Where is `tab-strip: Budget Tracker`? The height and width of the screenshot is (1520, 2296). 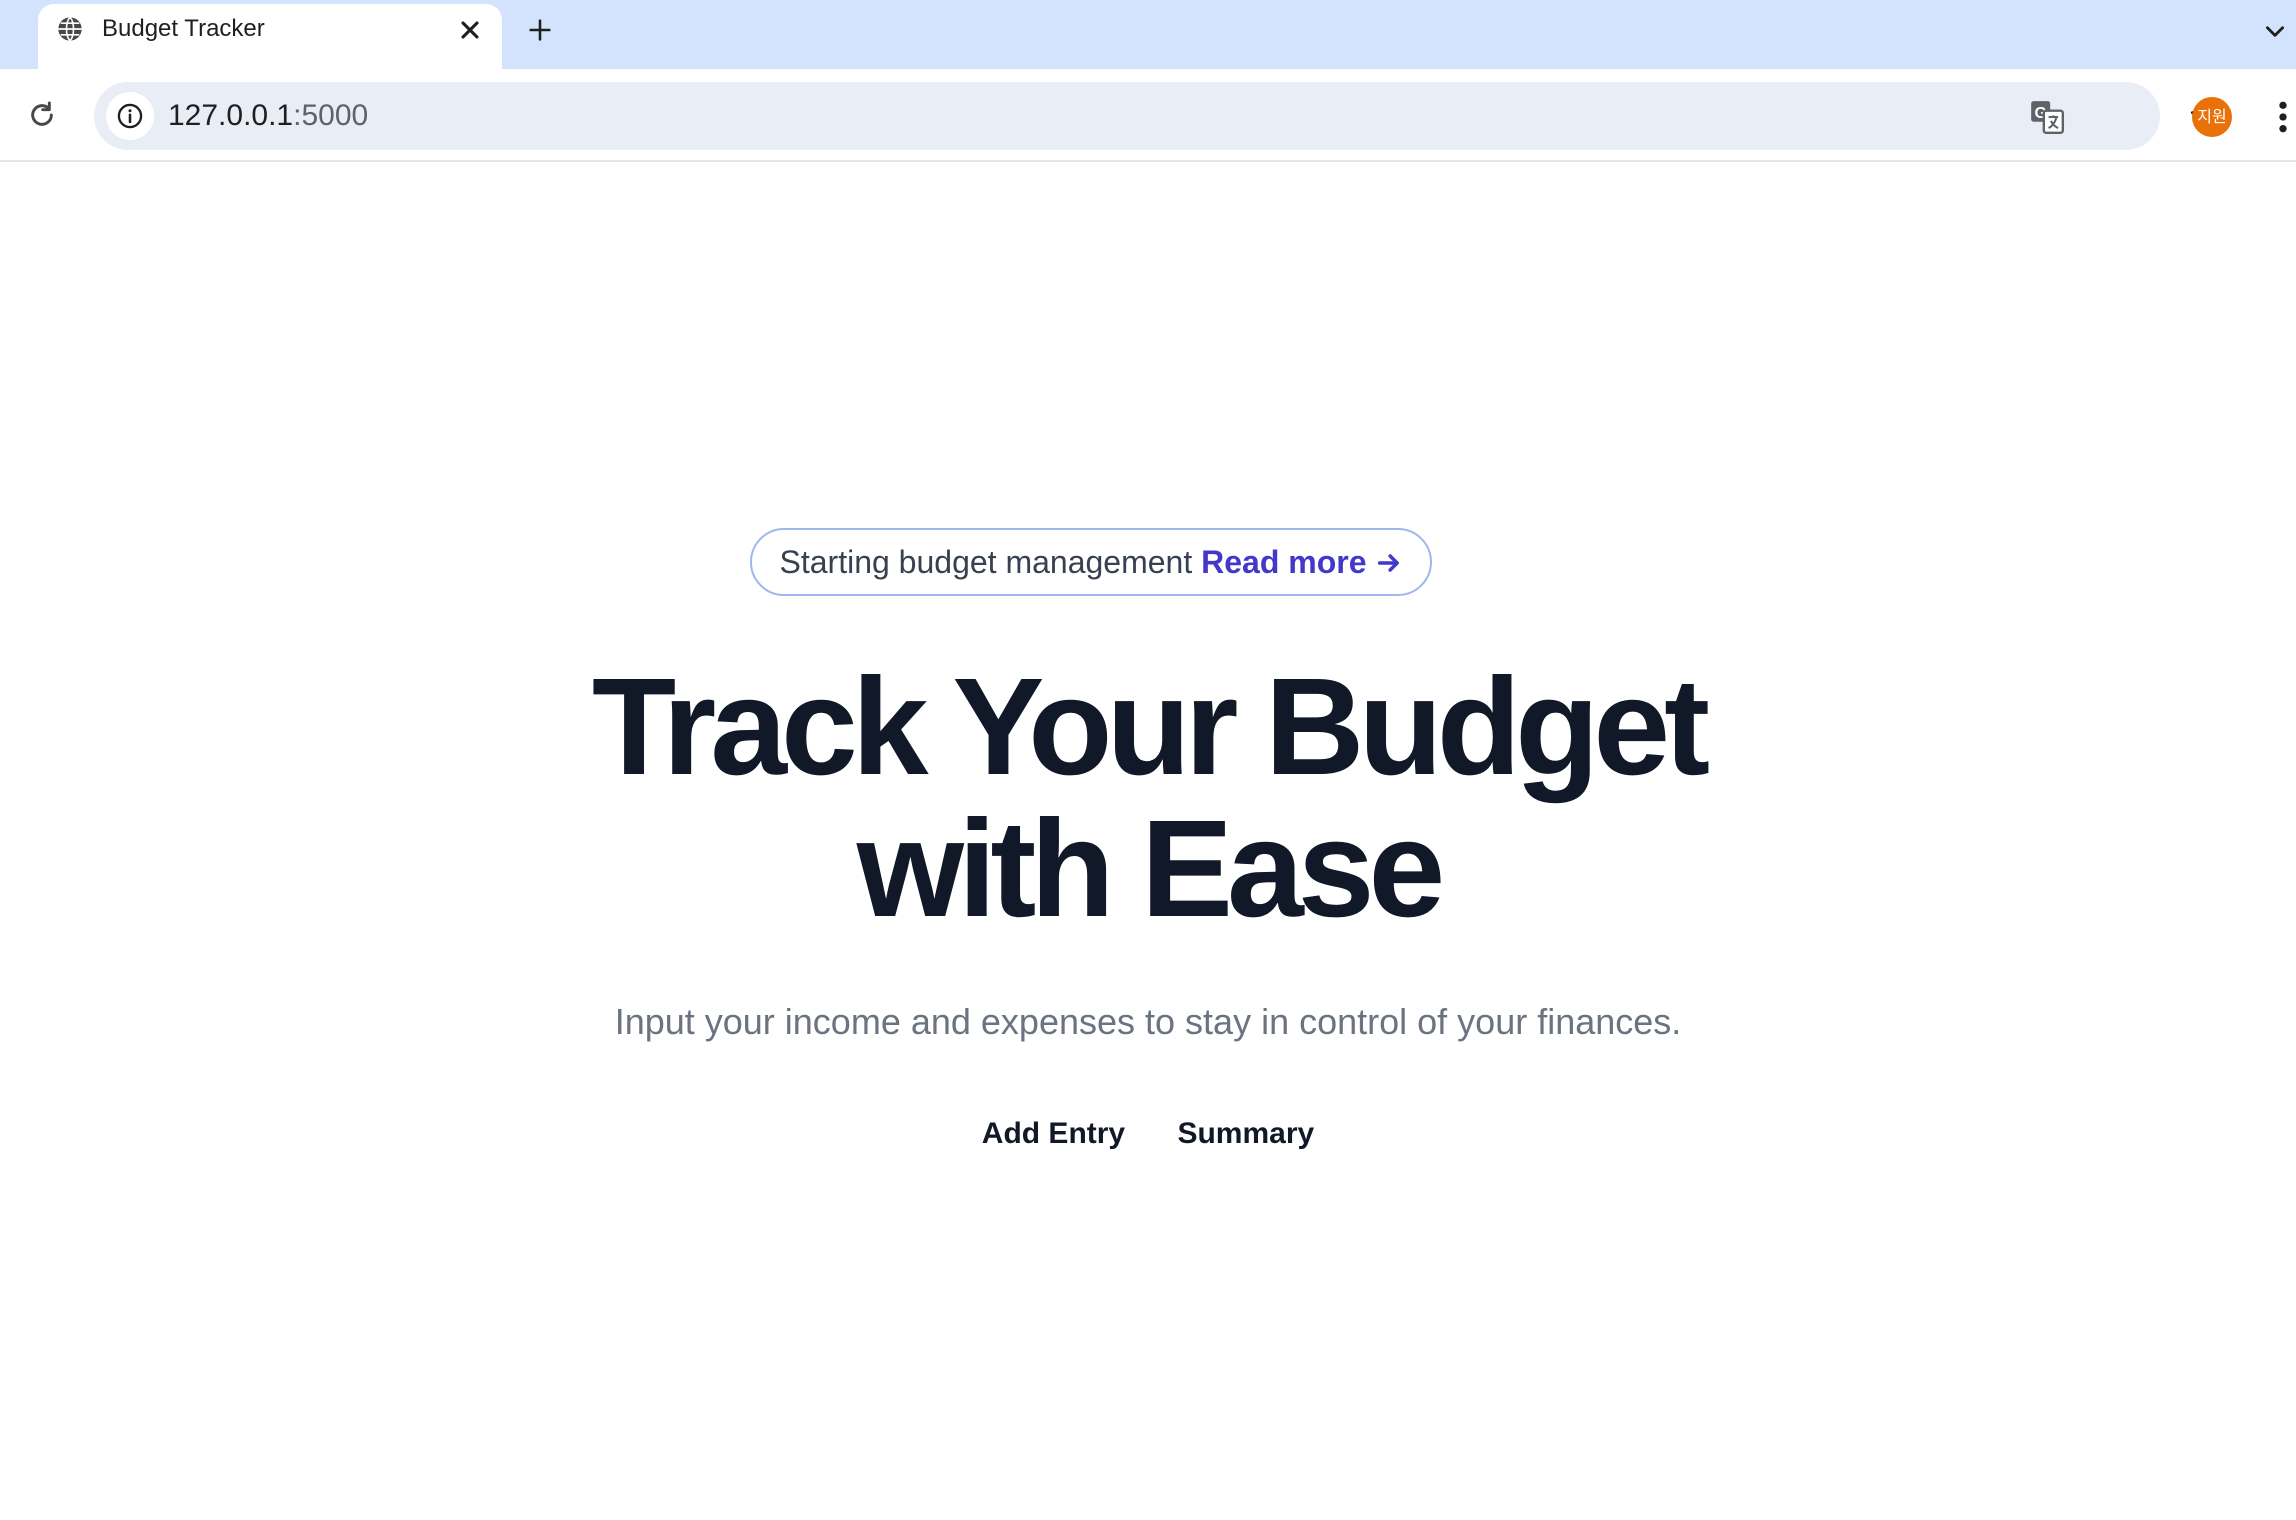
tab-strip: Budget Tracker is located at coordinates (1148, 34).